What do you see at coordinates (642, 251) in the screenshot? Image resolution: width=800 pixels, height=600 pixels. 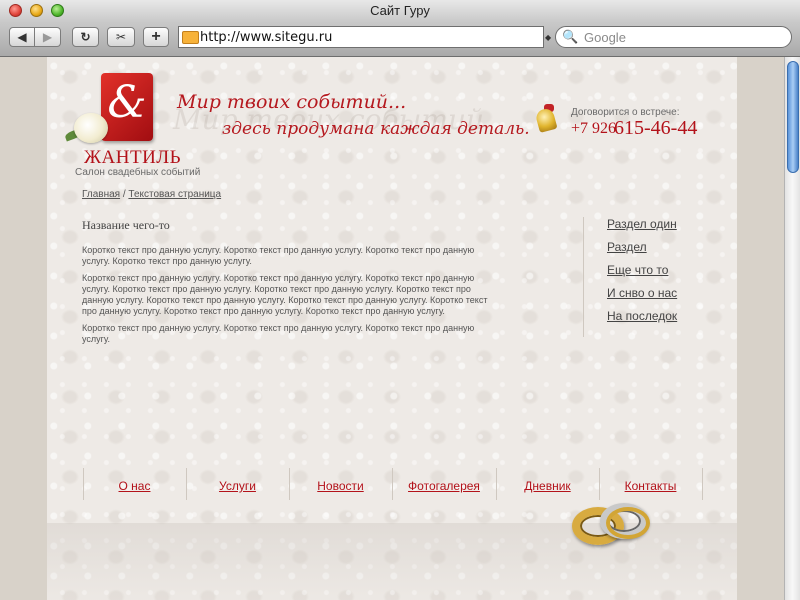 I see `side-nav-link: Раздел` at bounding box center [642, 251].